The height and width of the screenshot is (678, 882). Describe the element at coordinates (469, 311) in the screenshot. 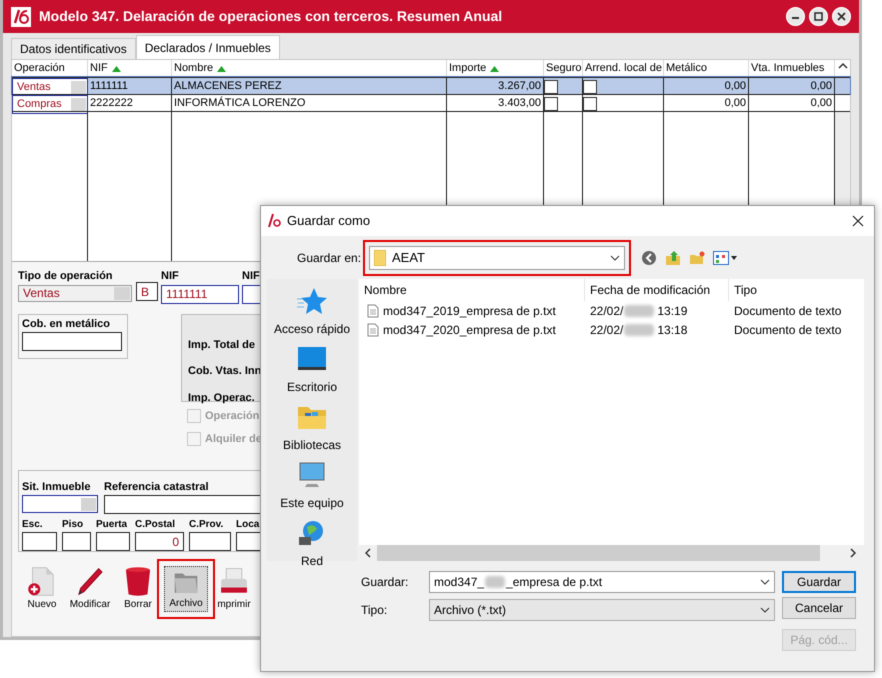

I see `file-name: mod347_2019_empresa de p.txt` at that location.